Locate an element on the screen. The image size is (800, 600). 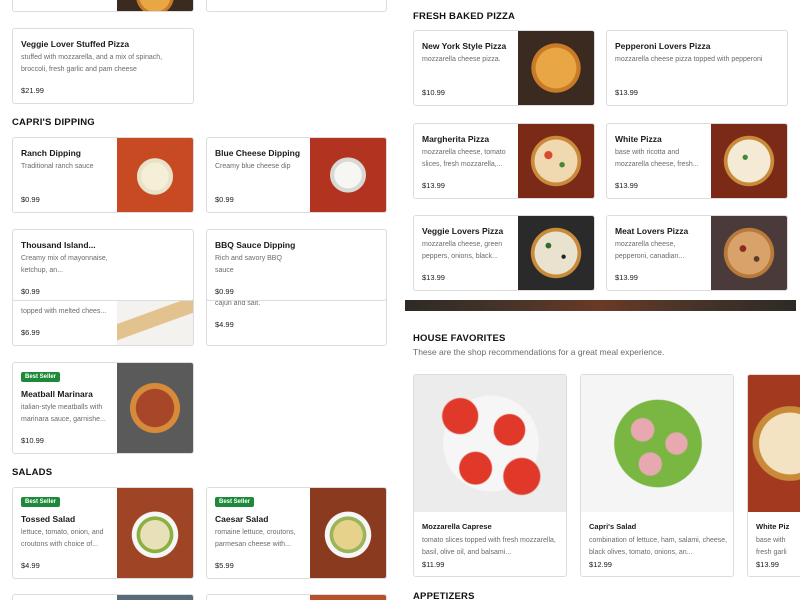
item-description: Creamy blue cheese dip is located at coordinates (253, 166).